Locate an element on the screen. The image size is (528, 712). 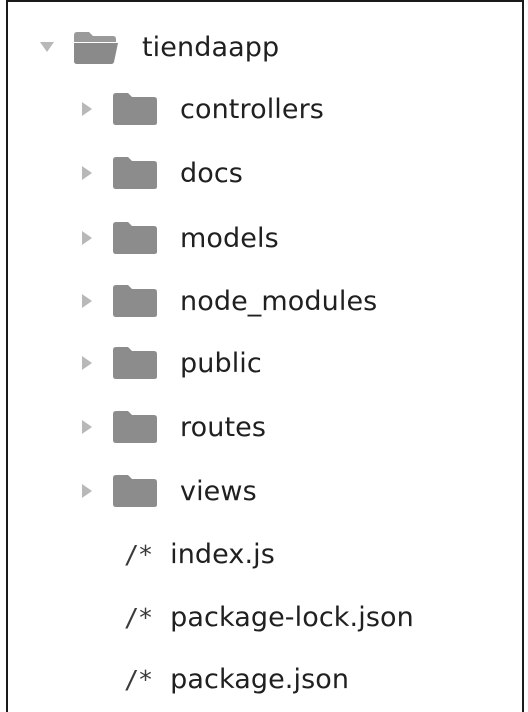
tree-folder-controllers: controllers is located at coordinates (201, 109).